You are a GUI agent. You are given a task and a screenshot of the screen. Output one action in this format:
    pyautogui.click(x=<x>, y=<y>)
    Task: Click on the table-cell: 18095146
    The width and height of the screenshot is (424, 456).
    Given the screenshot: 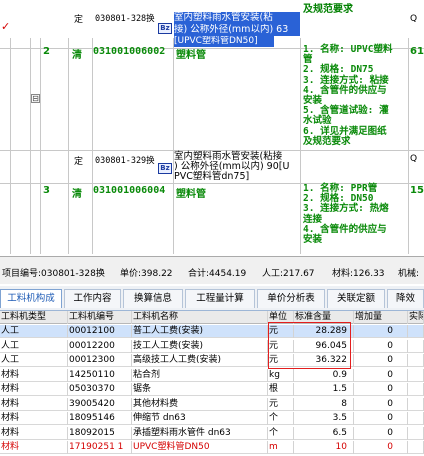 What is the action you would take?
    pyautogui.click(x=100, y=418)
    